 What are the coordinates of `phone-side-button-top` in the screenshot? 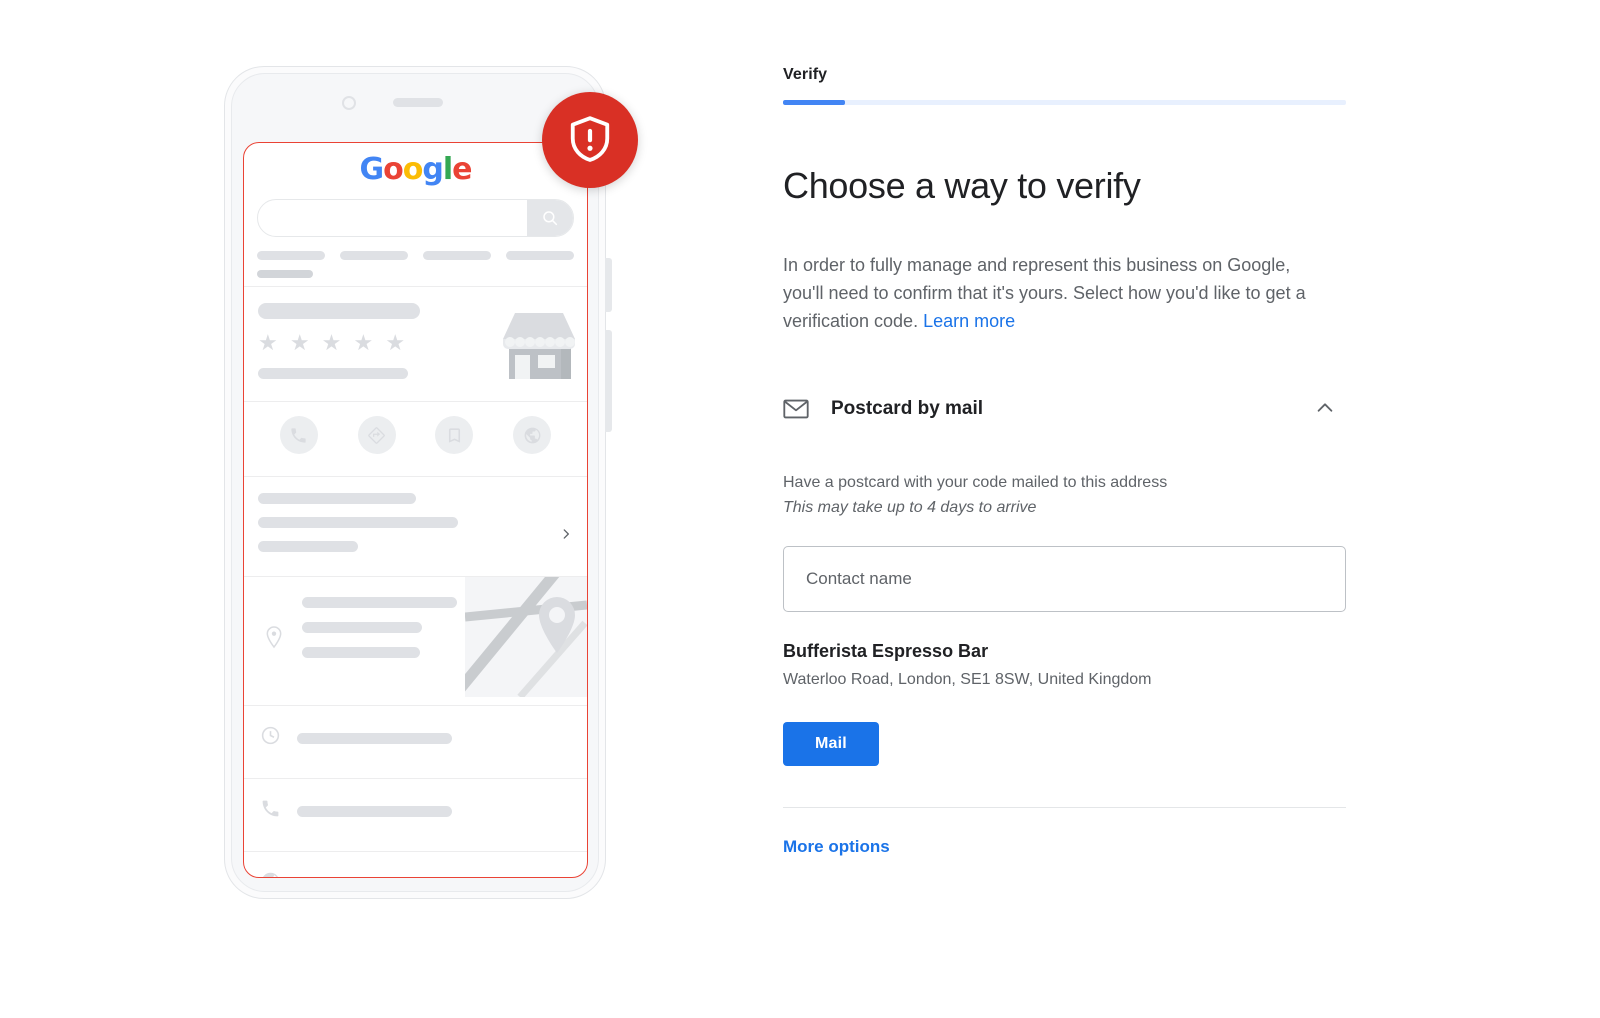 It's located at (608, 285).